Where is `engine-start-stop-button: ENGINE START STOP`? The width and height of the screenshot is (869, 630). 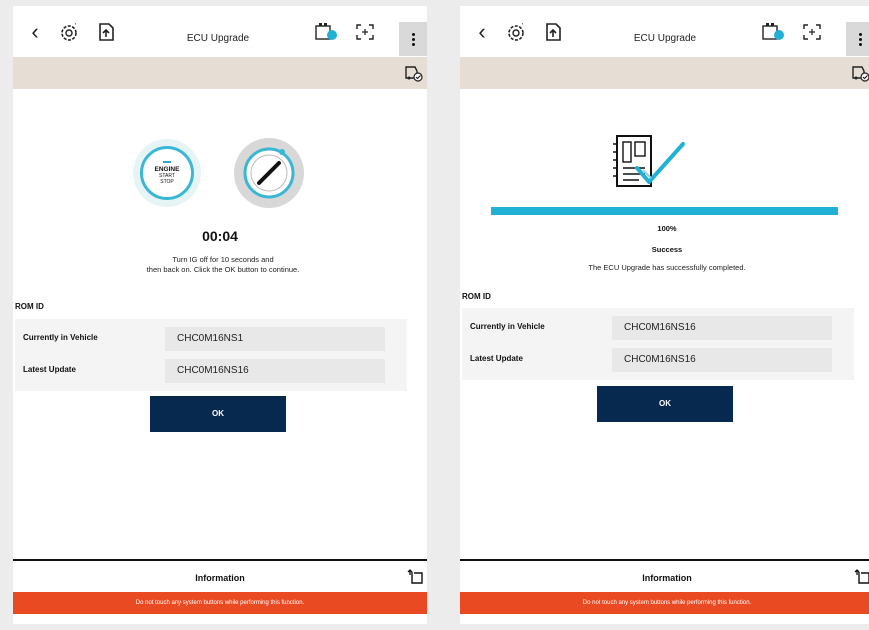 engine-start-stop-button: ENGINE START STOP is located at coordinates (167, 173).